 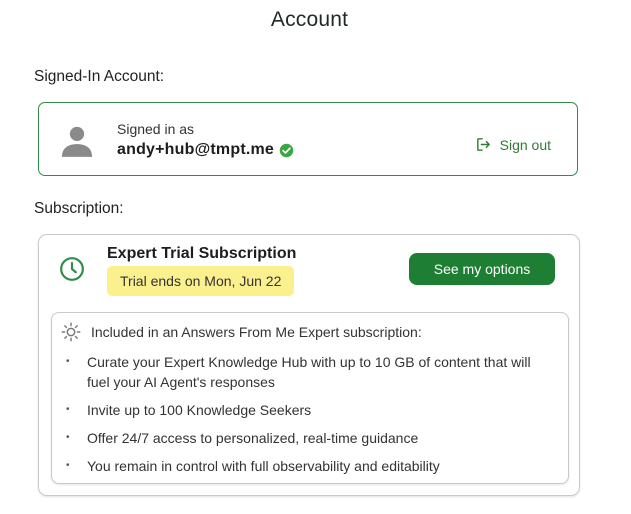 I want to click on account-email: andy+hub@tmpt.me, so click(x=196, y=149).